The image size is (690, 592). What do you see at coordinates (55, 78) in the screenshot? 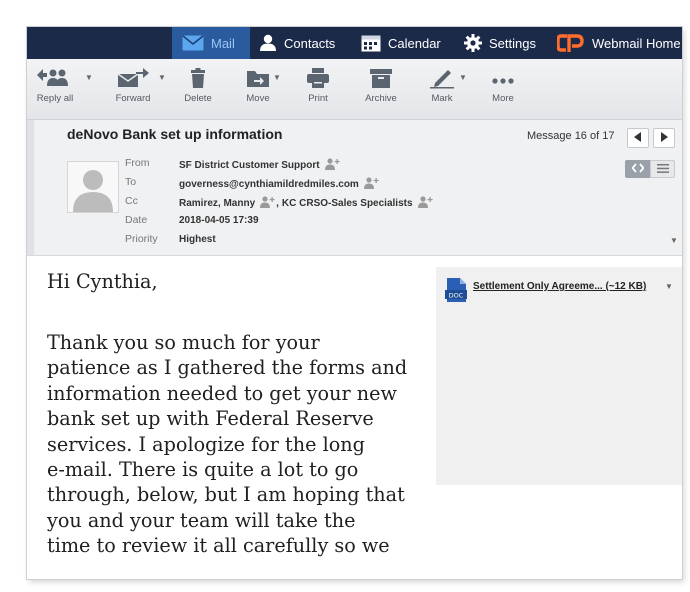
I see `reply-all-icon` at bounding box center [55, 78].